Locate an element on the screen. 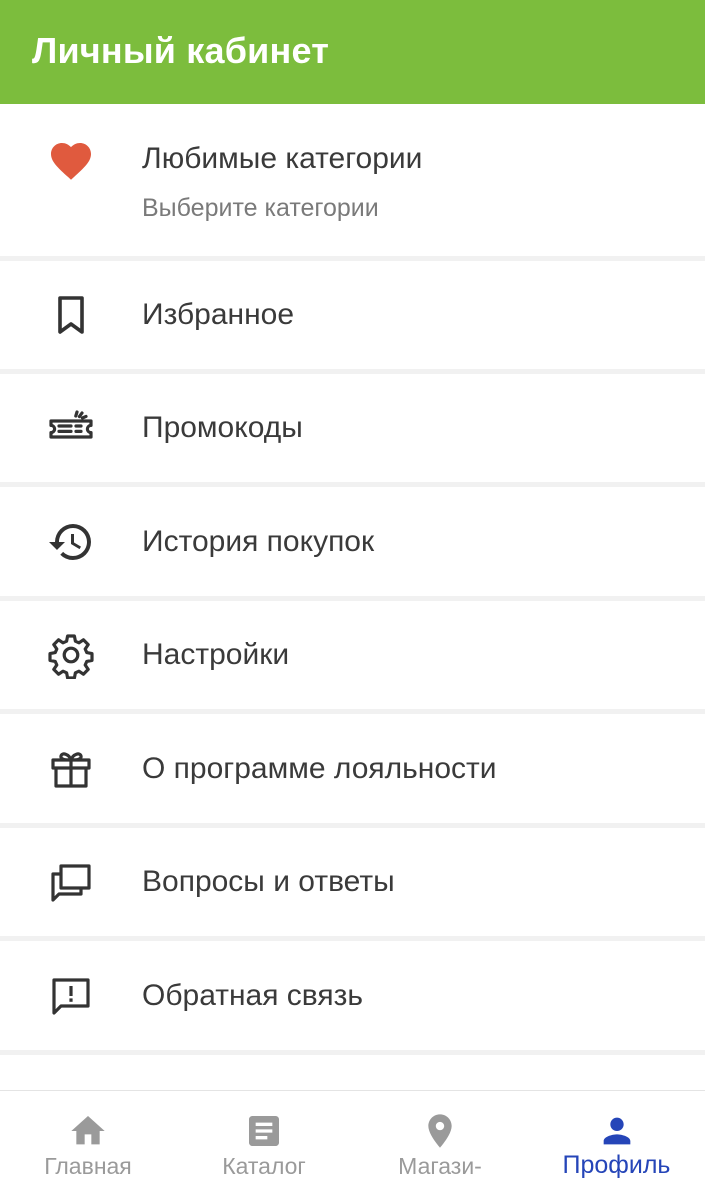 The image size is (705, 1201). menu-item-label: Обратная связь is located at coordinates (253, 995).